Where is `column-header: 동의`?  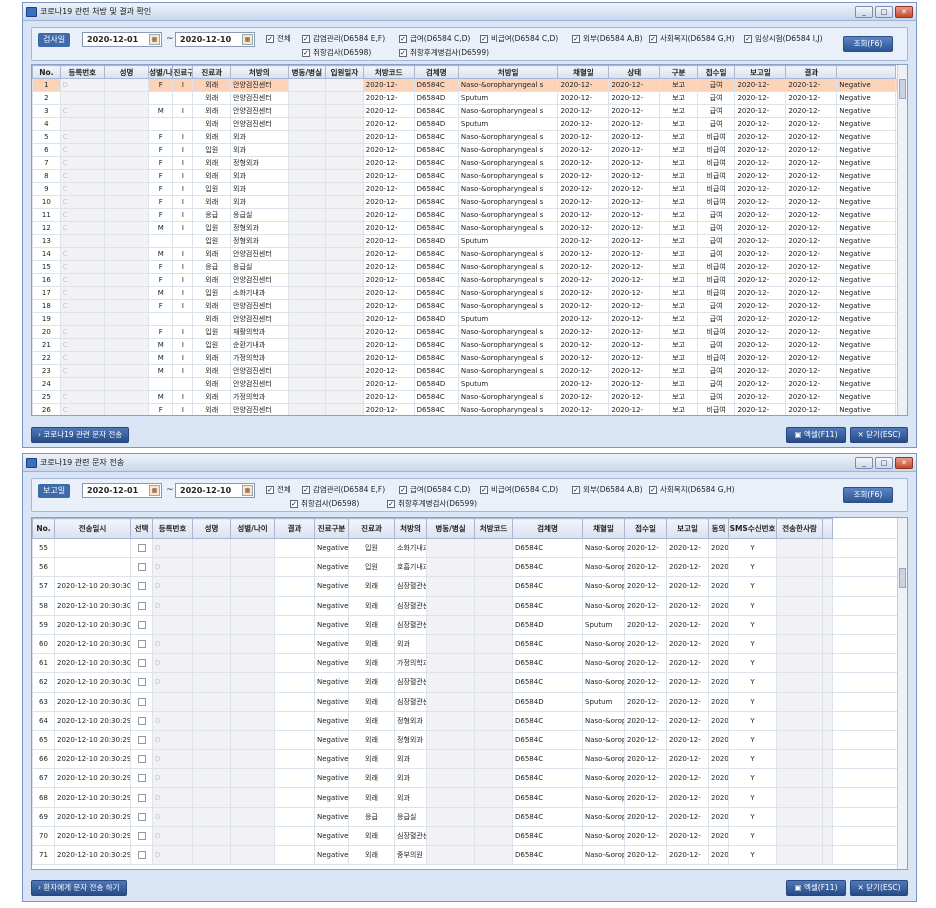
column-header: 동의 is located at coordinates (718, 528).